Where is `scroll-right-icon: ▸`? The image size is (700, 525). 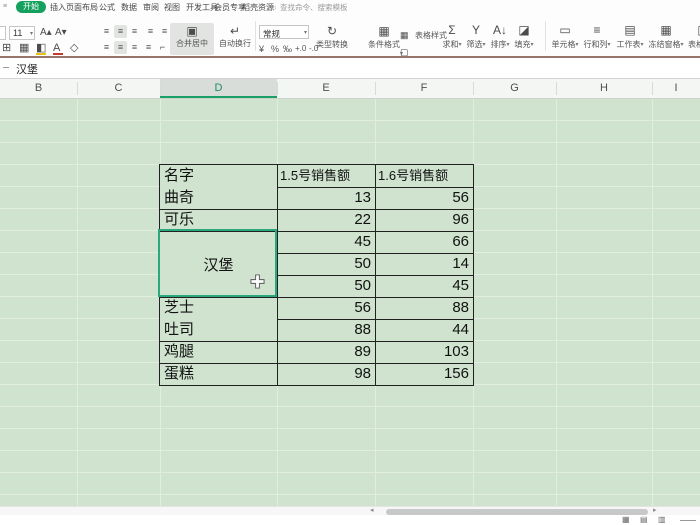 scroll-right-icon: ▸ is located at coordinates (655, 510).